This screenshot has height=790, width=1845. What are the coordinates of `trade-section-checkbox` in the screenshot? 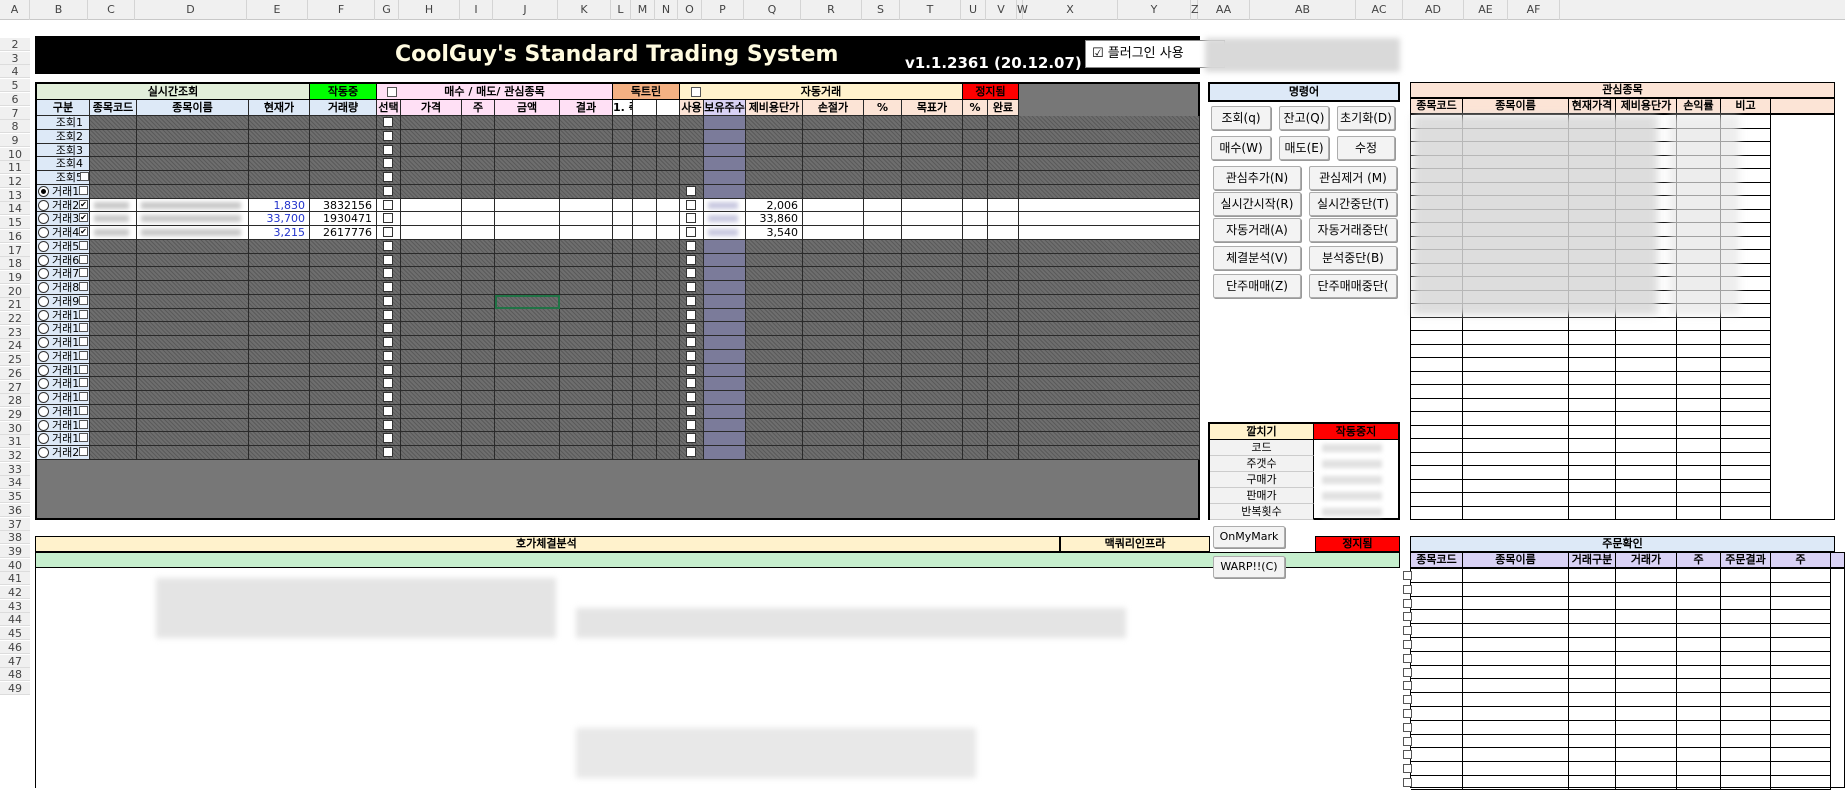 It's located at (392, 92).